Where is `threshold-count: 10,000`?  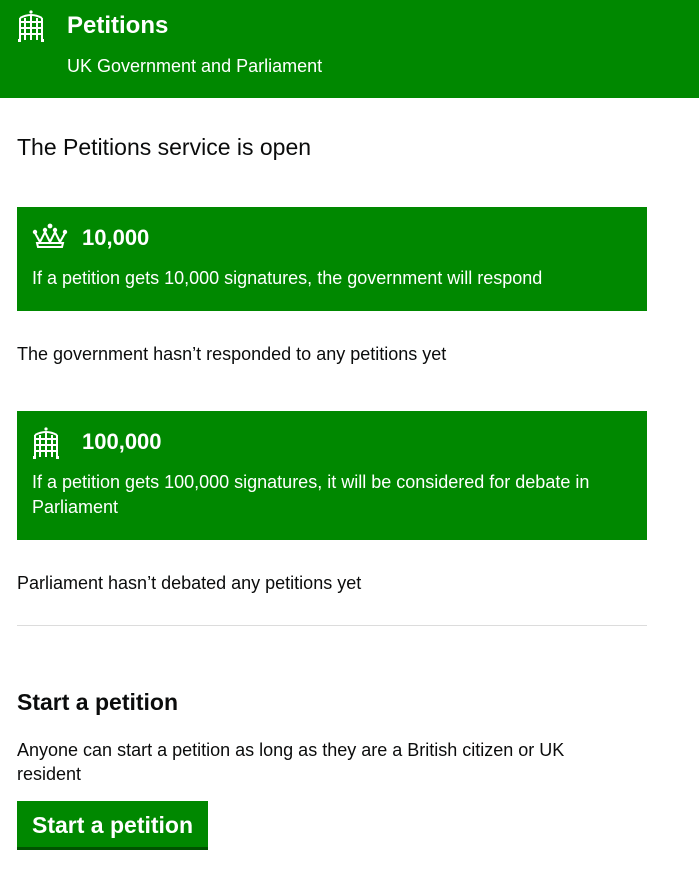
threshold-count: 10,000 is located at coordinates (116, 237).